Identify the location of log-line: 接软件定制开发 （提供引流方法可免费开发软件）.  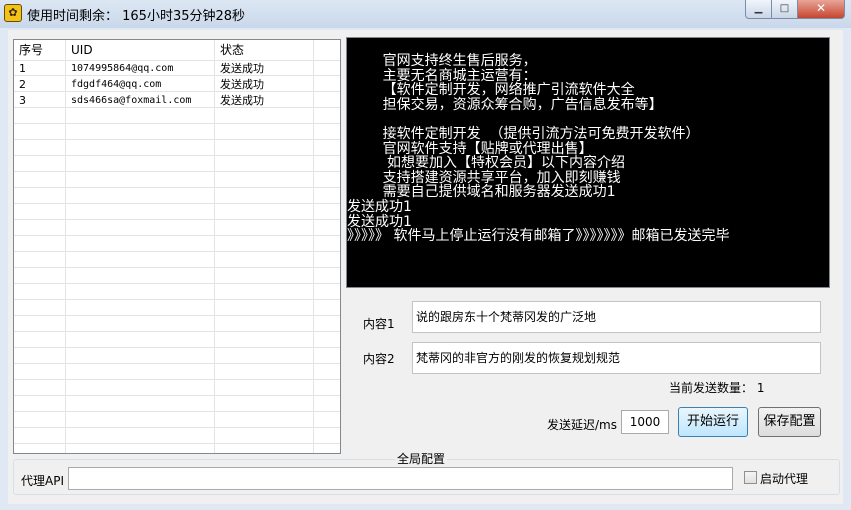
(523, 133).